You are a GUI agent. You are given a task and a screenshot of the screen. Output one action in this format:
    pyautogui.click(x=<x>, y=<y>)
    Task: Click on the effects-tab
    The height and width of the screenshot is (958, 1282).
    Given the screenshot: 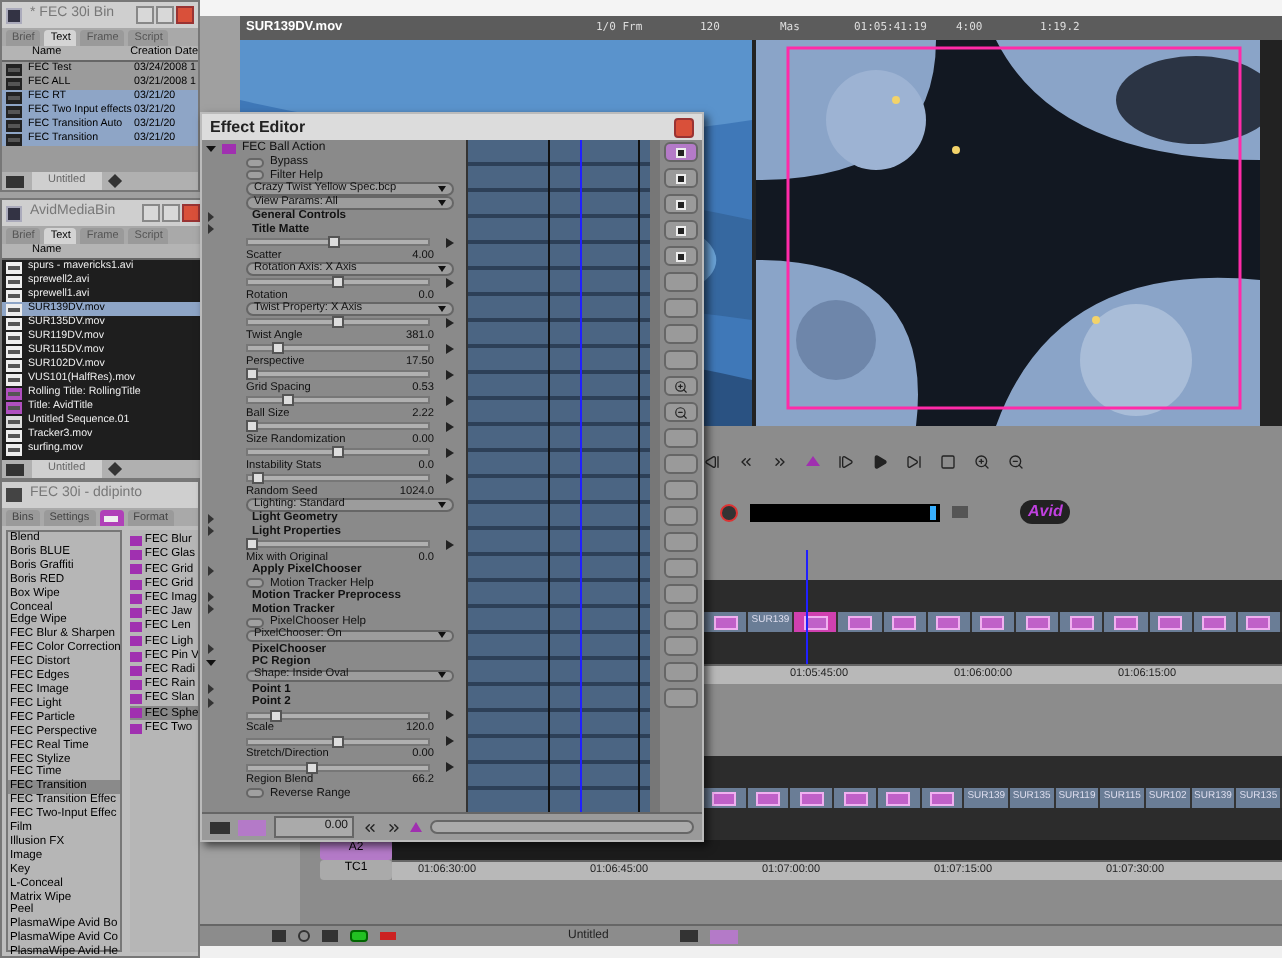 What is the action you would take?
    pyautogui.click(x=111, y=518)
    